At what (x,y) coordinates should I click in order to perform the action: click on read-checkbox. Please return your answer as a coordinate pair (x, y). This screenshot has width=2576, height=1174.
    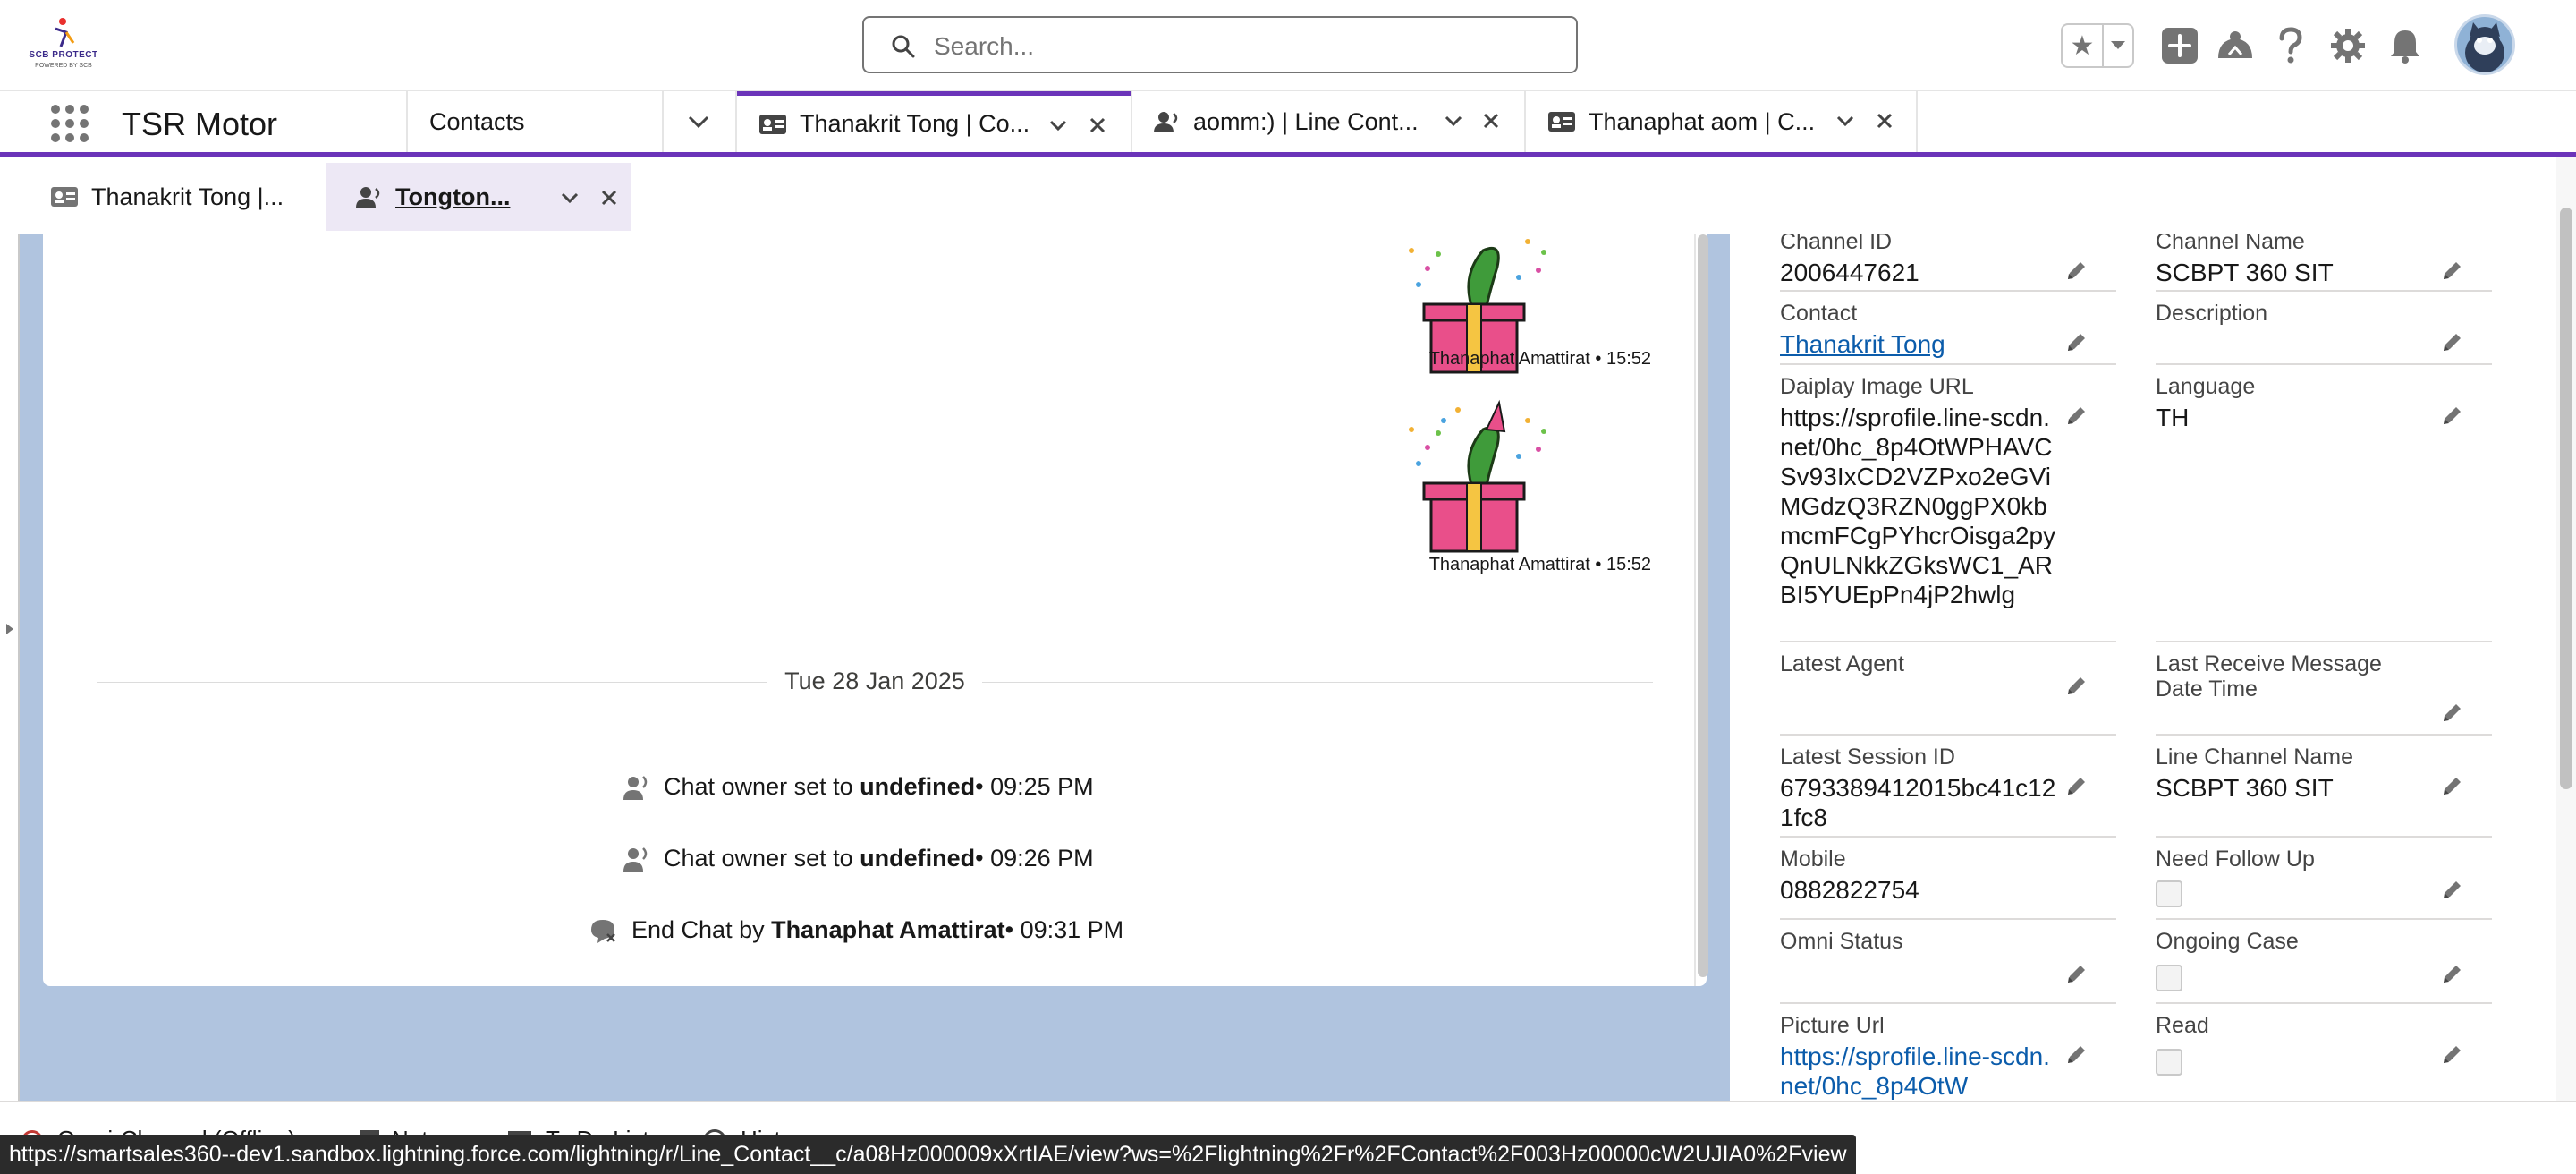
    Looking at the image, I should click on (2169, 1062).